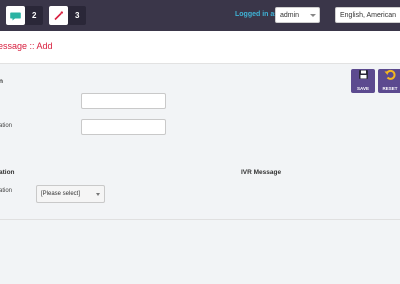 The width and height of the screenshot is (400, 284). I want to click on field-2-label: ation, so click(6, 126).